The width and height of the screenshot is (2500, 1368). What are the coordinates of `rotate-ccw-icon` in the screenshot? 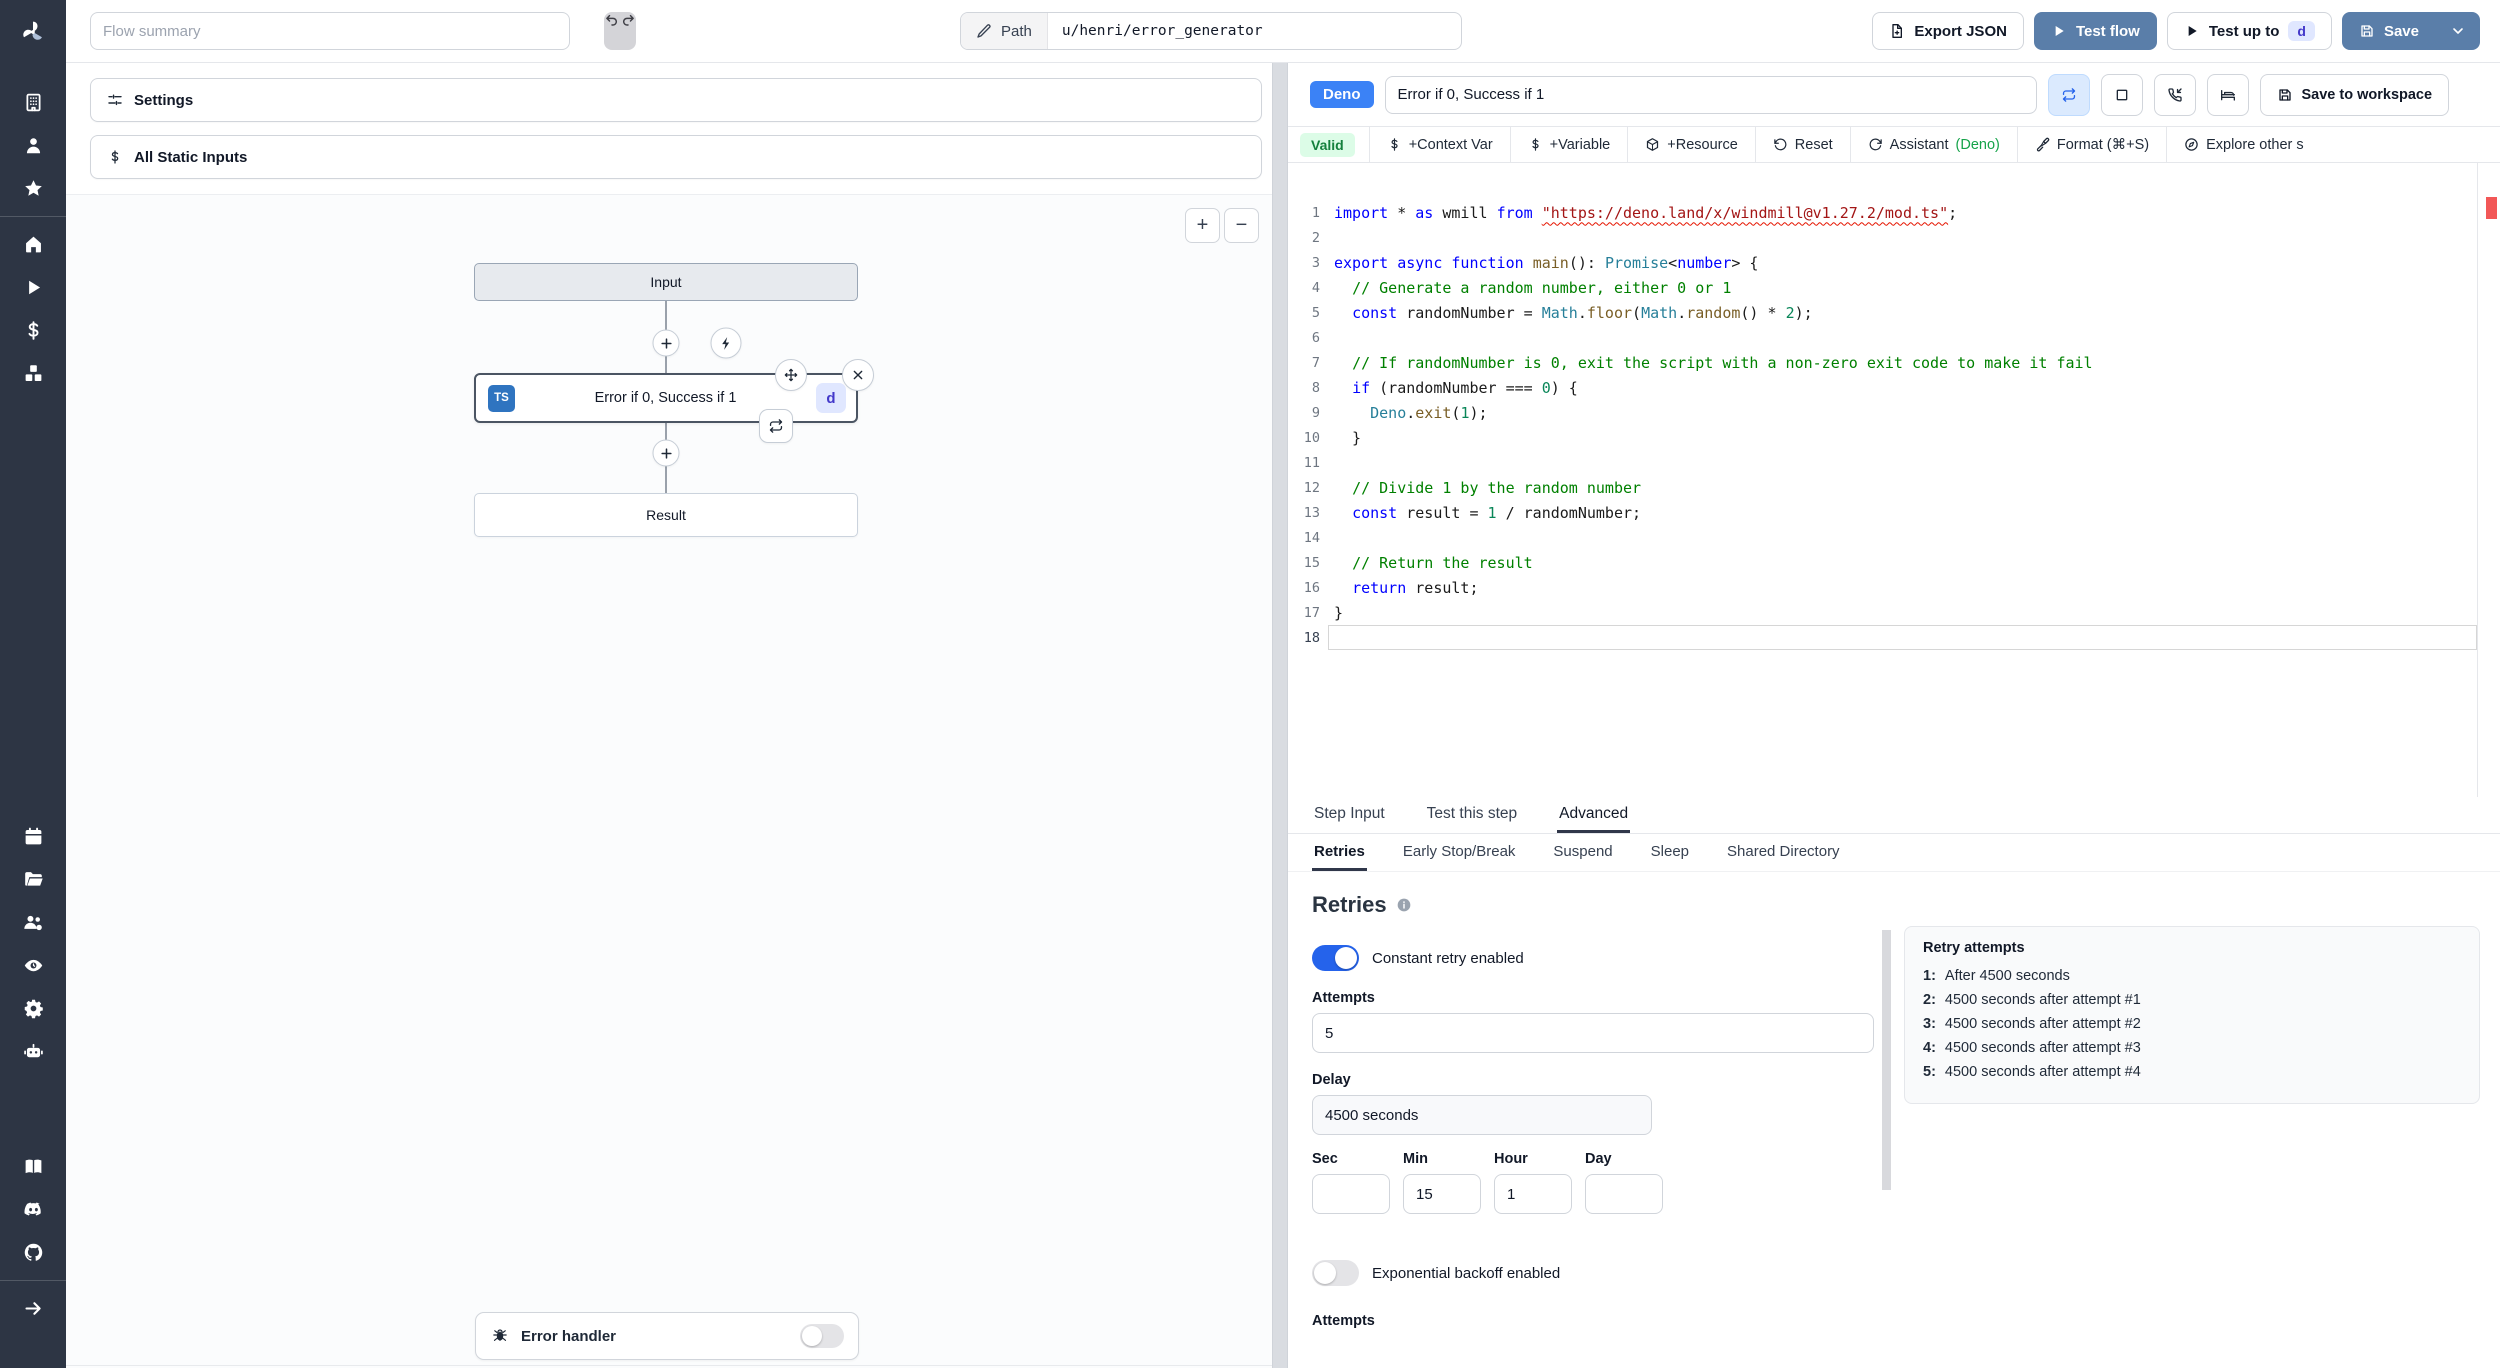 It's located at (1780, 144).